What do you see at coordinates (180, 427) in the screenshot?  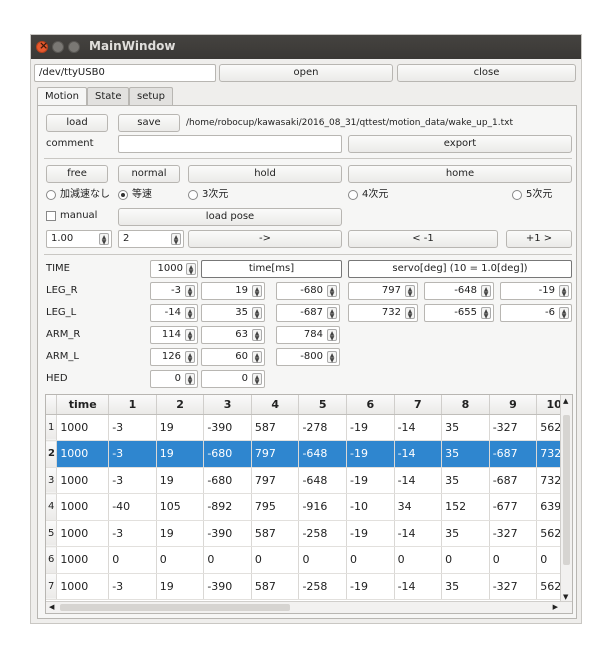 I see `table-cell: 19` at bounding box center [180, 427].